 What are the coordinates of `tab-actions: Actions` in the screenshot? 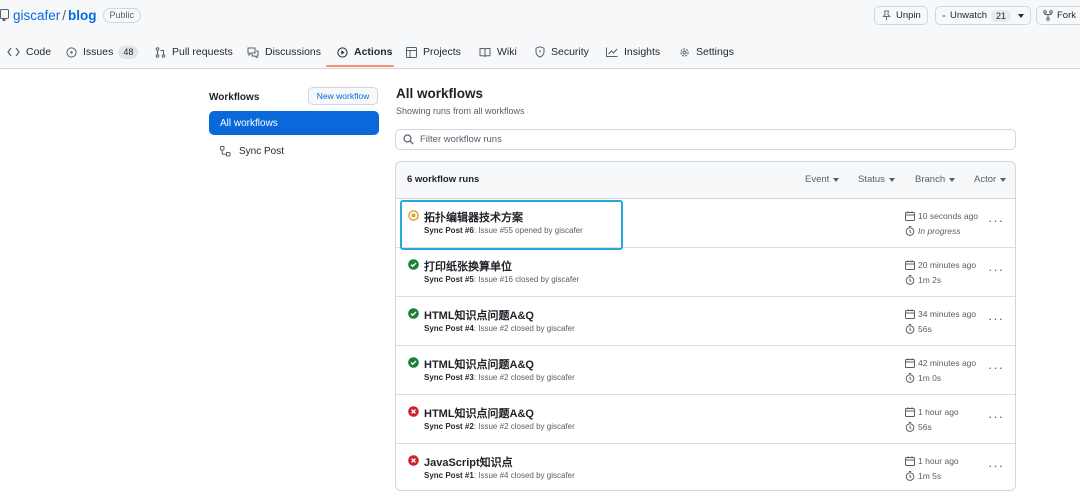 It's located at (365, 52).